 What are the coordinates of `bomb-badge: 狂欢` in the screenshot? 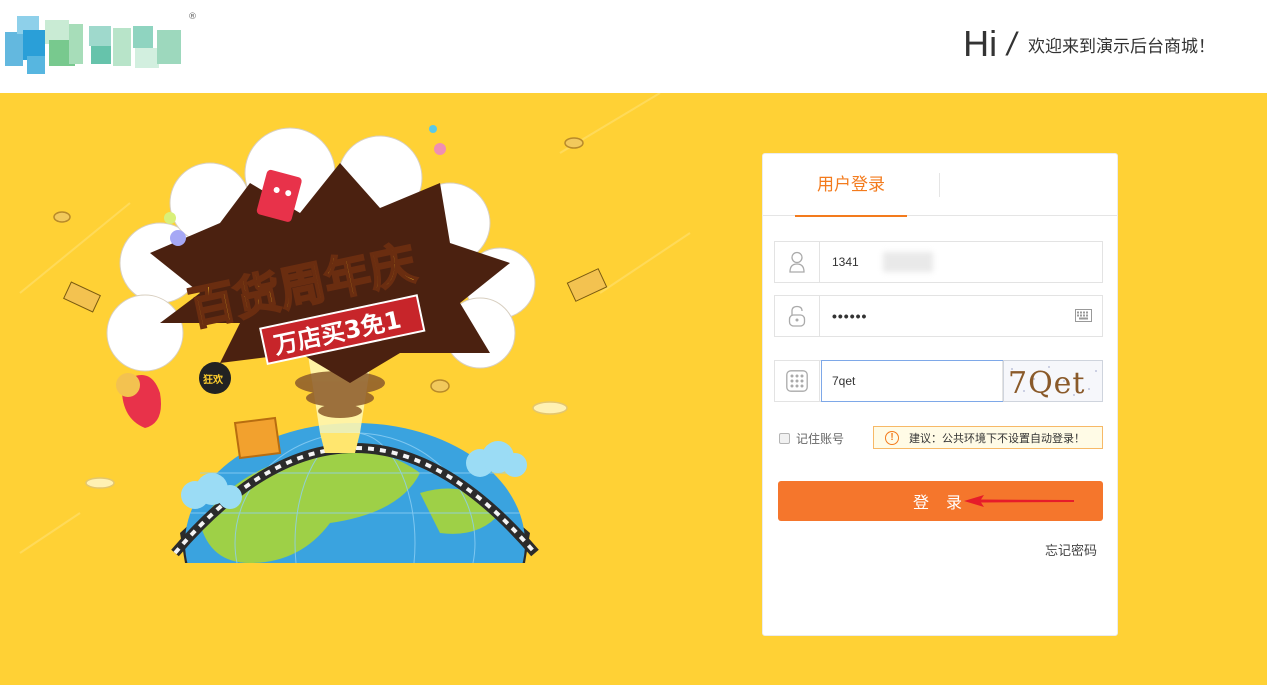 It's located at (213, 379).